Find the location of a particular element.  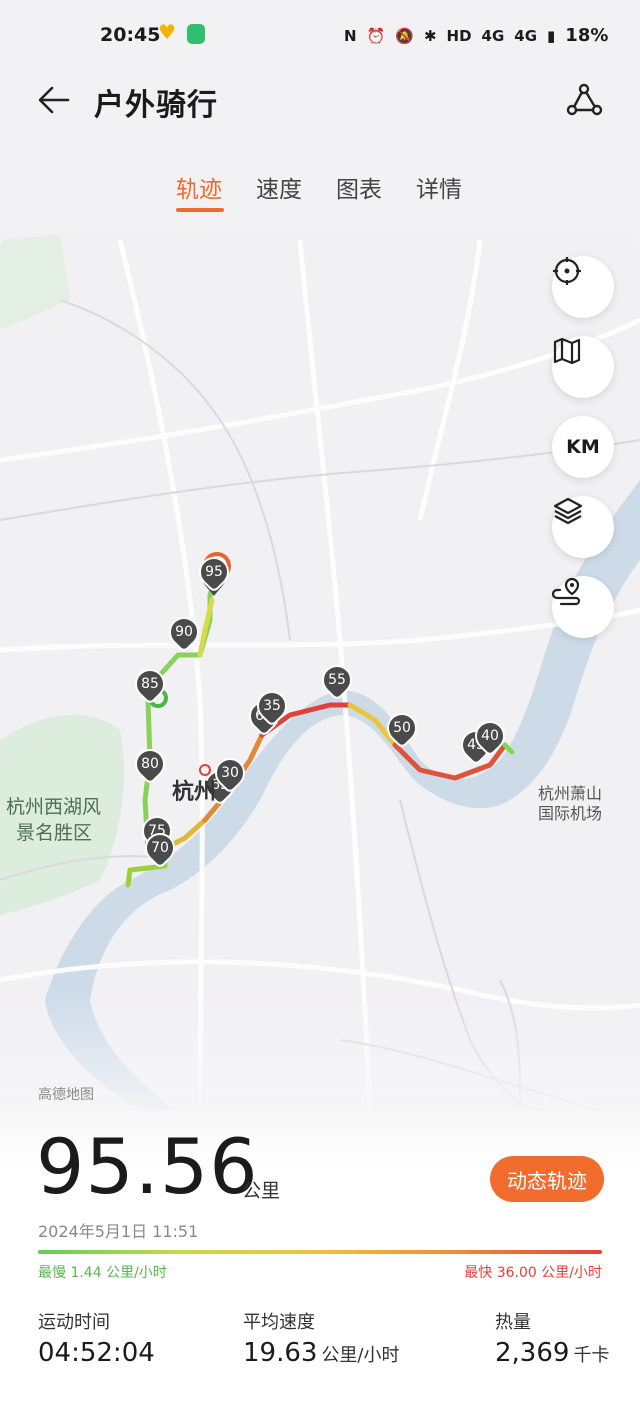

stat-duration-value: 04:52:04 is located at coordinates (96, 1353).